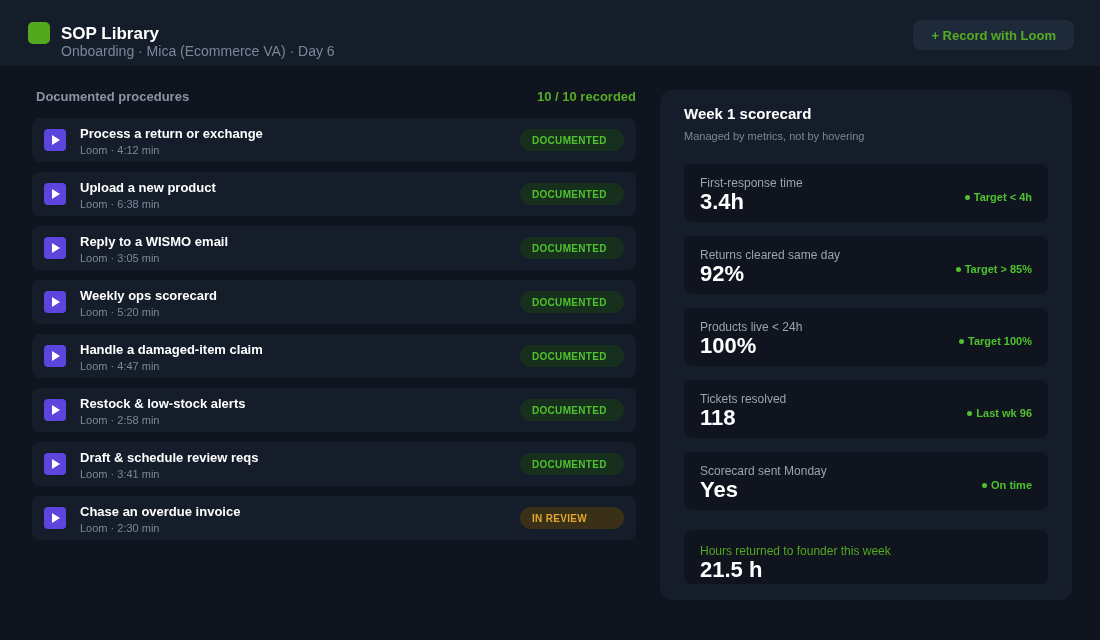 The width and height of the screenshot is (1100, 640). Describe the element at coordinates (334, 464) in the screenshot. I see `procedure-row: Draft & schedule review reqs Loom · 3:41 min DOCUMENTED` at that location.